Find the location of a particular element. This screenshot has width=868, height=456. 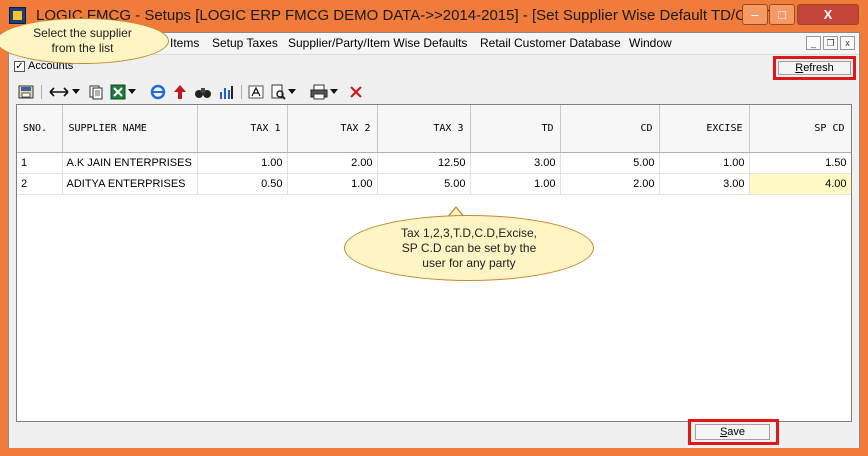

sort-up-icon is located at coordinates (180, 92).